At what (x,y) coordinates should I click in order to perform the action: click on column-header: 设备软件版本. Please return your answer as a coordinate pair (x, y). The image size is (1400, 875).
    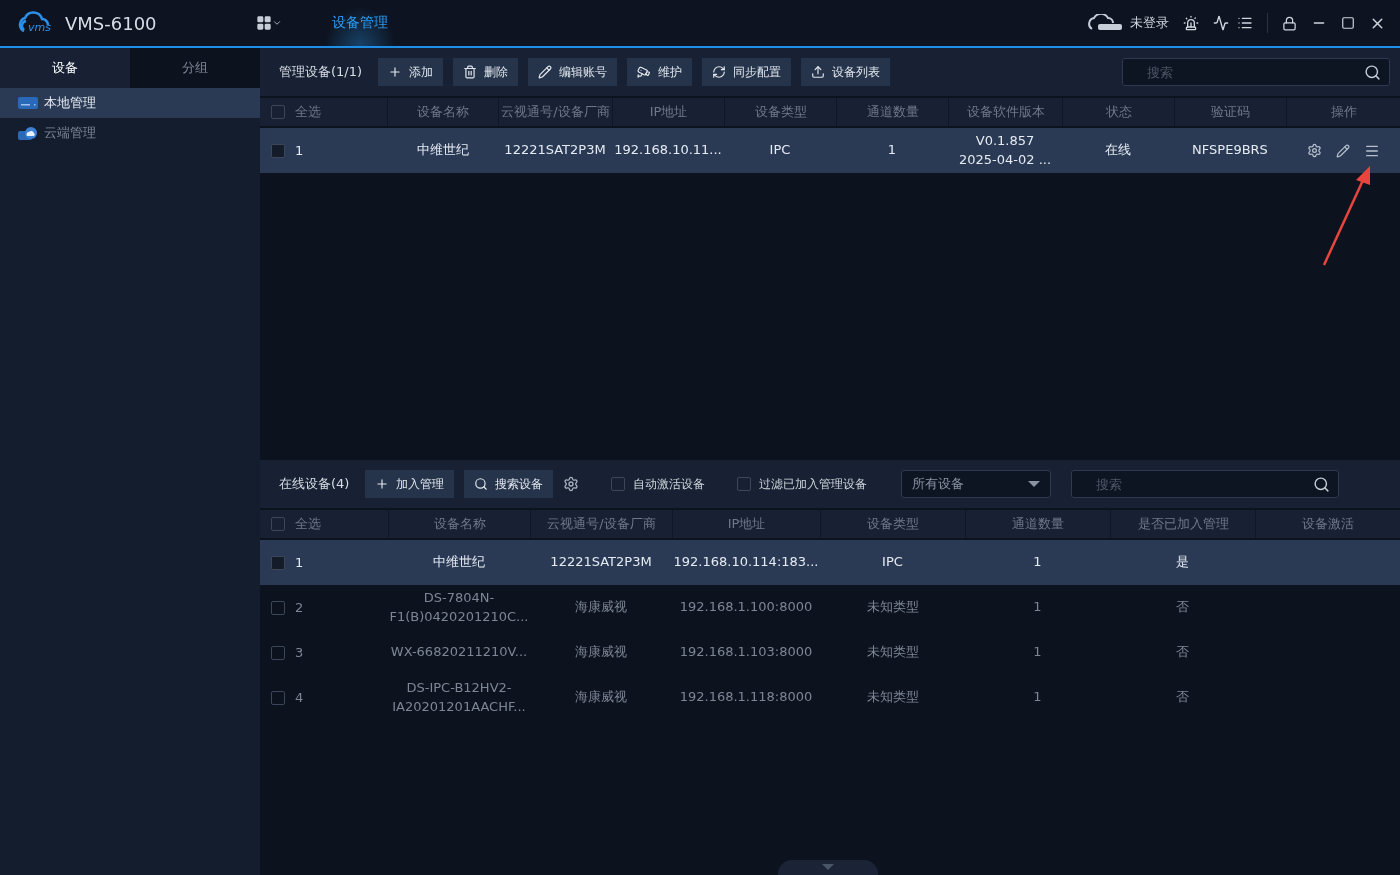
    Looking at the image, I should click on (1005, 112).